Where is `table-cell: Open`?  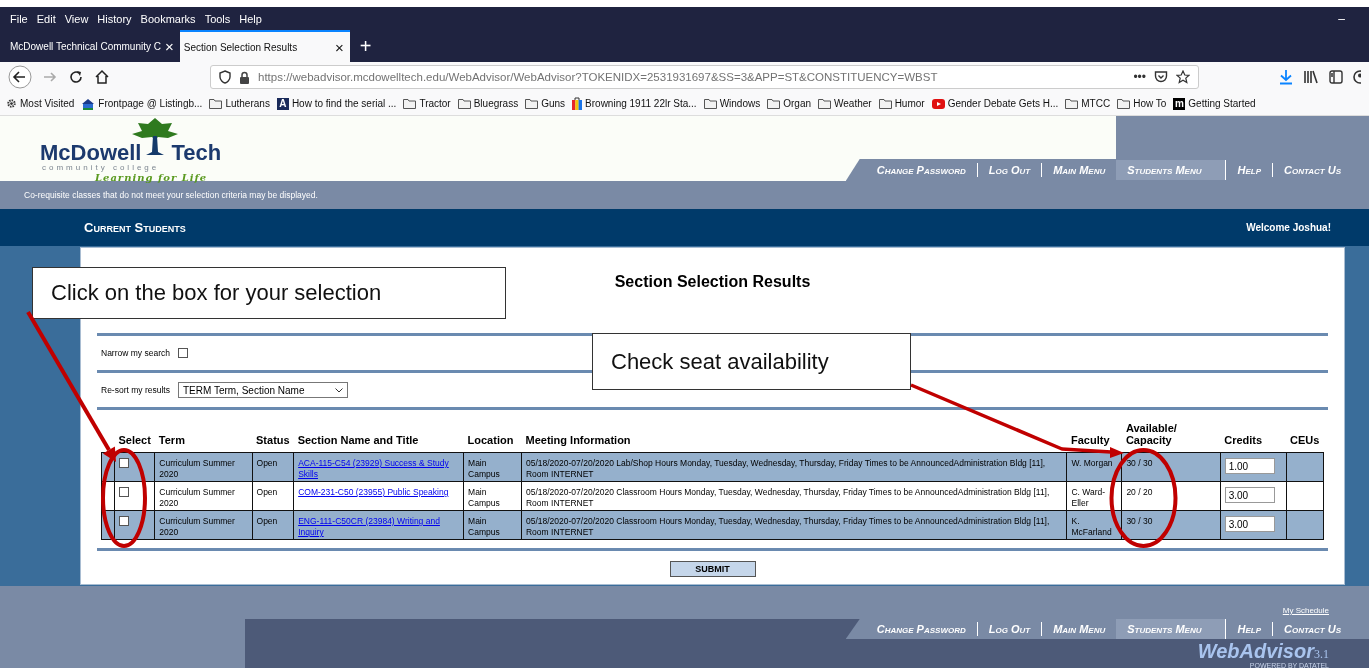 table-cell: Open is located at coordinates (273, 496).